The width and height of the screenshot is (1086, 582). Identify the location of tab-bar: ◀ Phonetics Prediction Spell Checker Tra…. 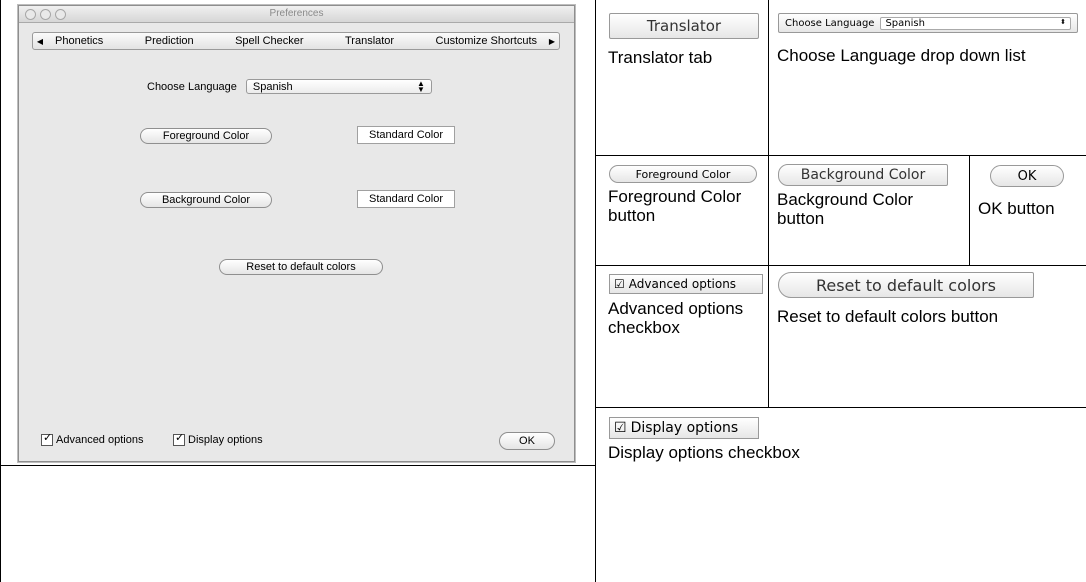
(296, 41).